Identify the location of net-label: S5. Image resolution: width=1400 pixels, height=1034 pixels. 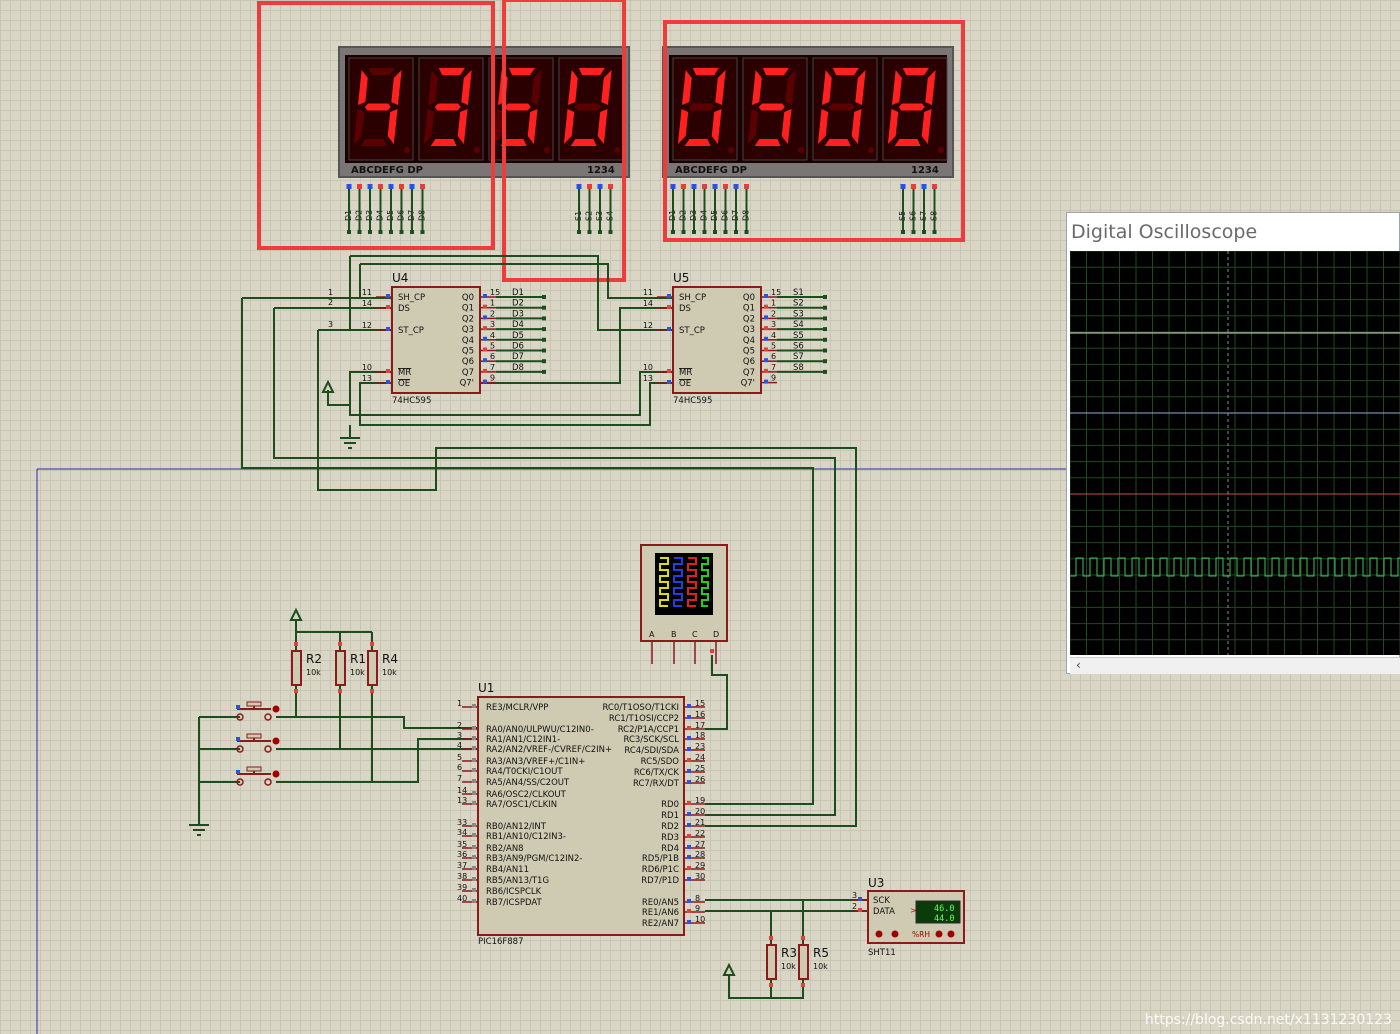
(798, 336).